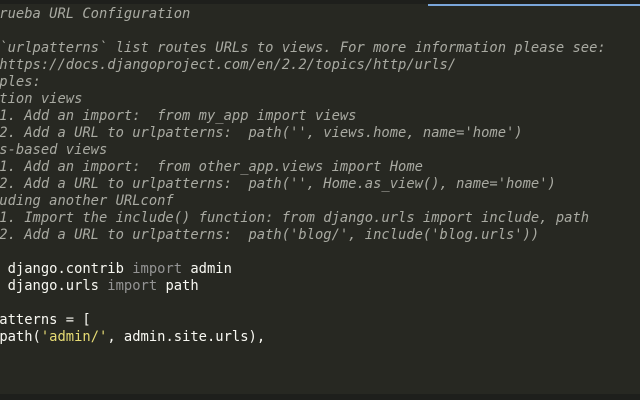 This screenshot has width=640, height=400. I want to click on code-line: luding another URLconf, so click(87, 201).